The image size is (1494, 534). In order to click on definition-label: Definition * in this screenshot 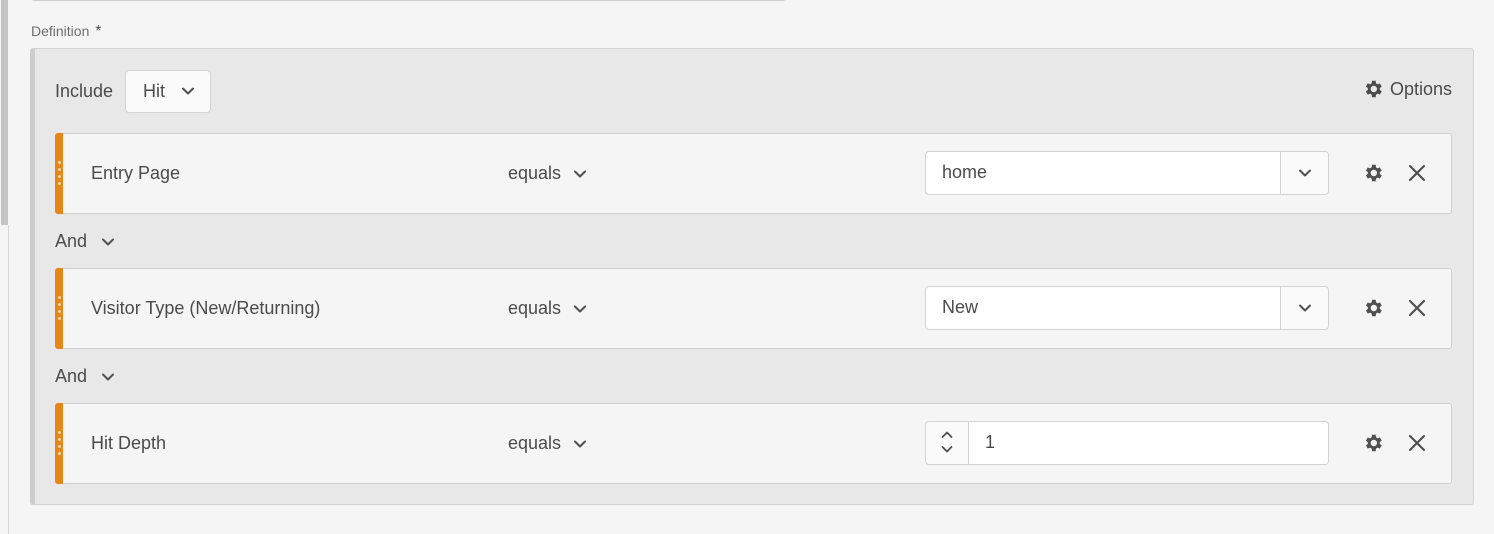, I will do `click(66, 32)`.